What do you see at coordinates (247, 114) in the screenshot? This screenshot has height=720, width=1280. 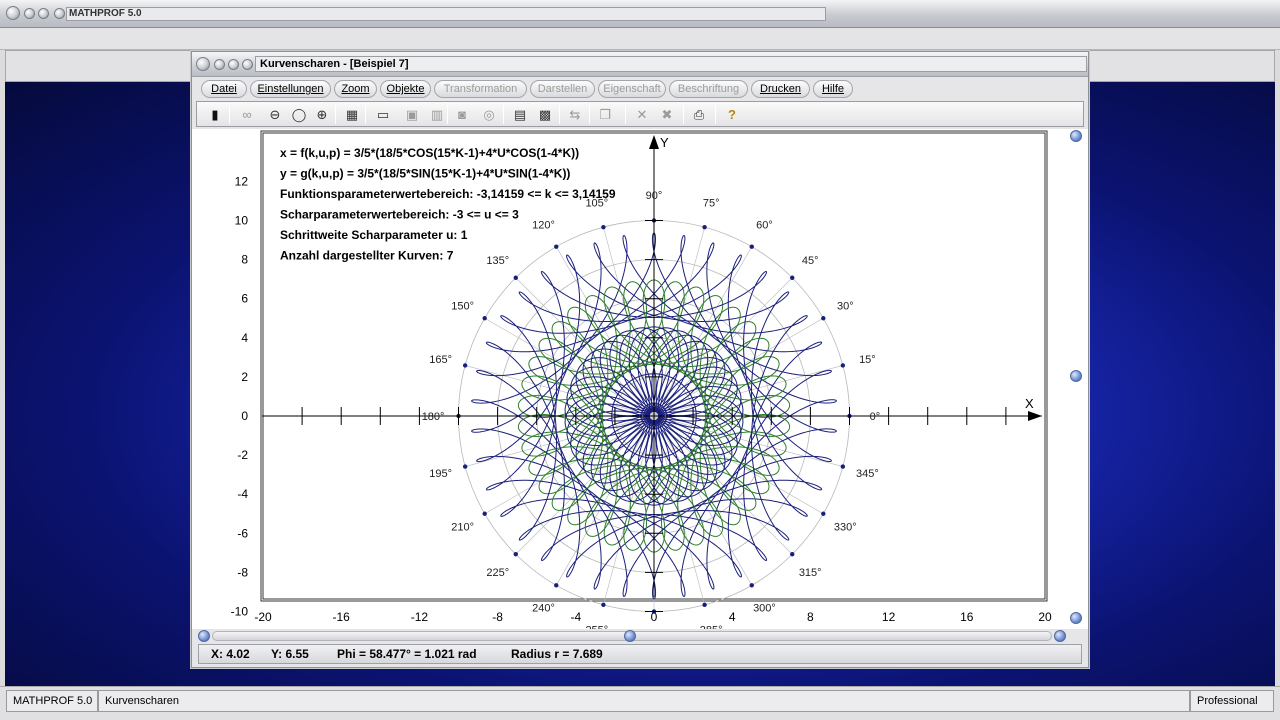 I see `glasses-icon: ∞` at bounding box center [247, 114].